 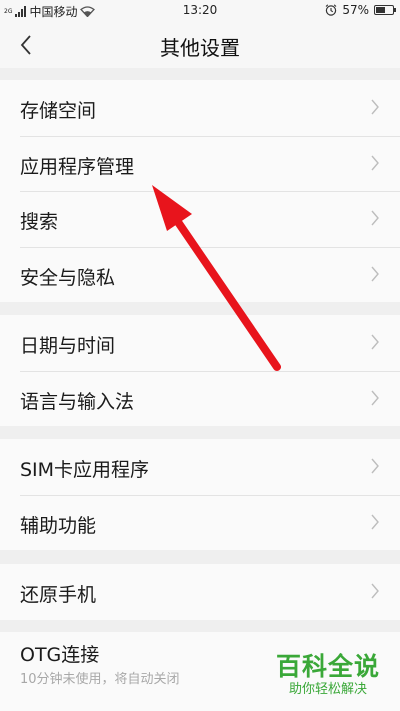 What do you see at coordinates (200, 11) in the screenshot?
I see `status-bar: 2G 中国移动 13:20 57%` at bounding box center [200, 11].